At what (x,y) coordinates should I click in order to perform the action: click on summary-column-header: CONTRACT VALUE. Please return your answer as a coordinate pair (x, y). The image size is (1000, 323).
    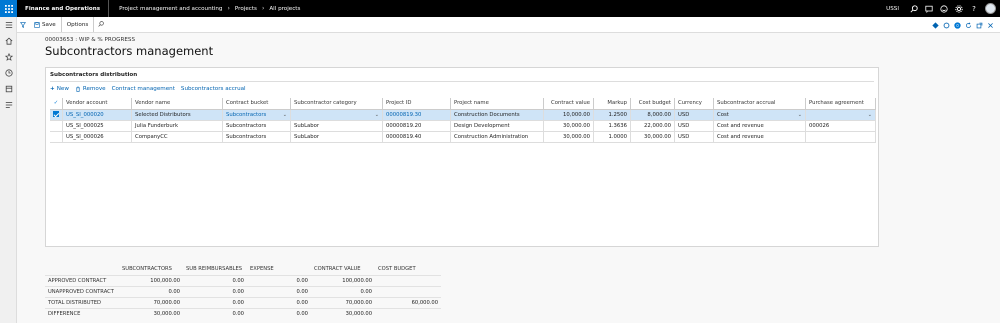
    Looking at the image, I should click on (337, 269).